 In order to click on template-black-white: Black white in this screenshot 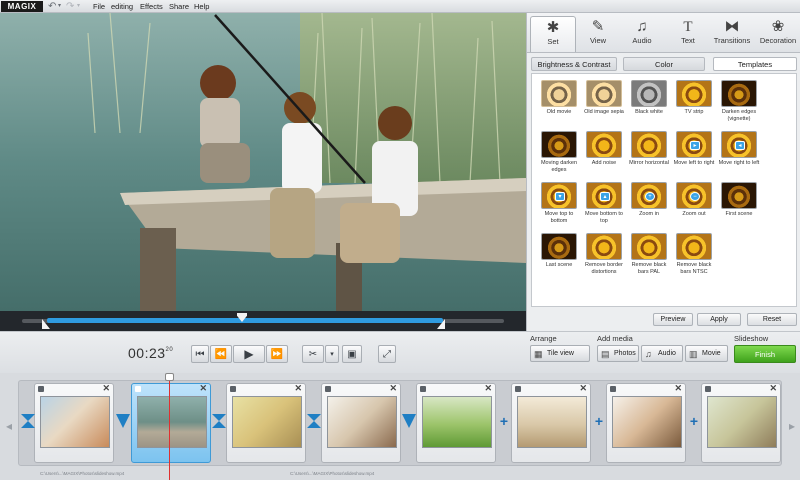, I will do `click(649, 98)`.